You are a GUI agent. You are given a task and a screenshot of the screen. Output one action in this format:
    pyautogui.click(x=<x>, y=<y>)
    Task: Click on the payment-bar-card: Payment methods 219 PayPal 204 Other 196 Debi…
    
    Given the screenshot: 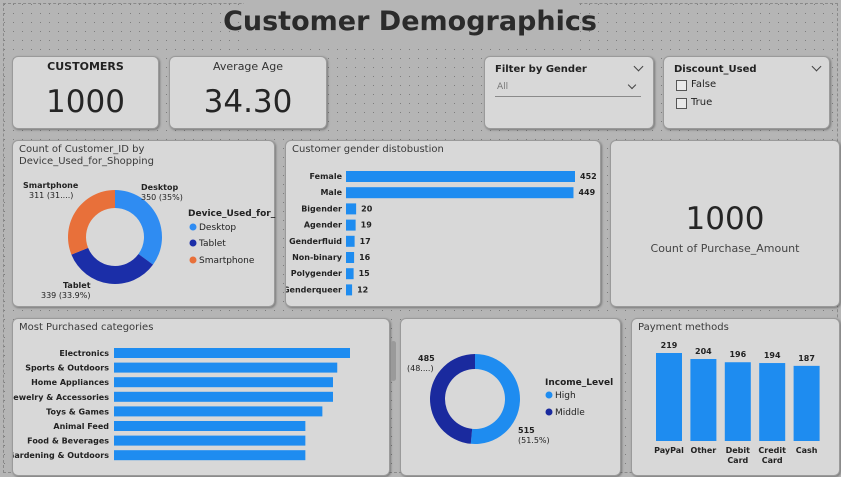 What is the action you would take?
    pyautogui.click(x=735, y=397)
    